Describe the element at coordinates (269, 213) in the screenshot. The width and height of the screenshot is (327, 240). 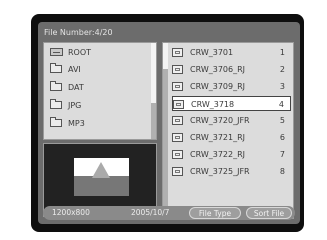
I see `sort-file-button: Sort File` at that location.